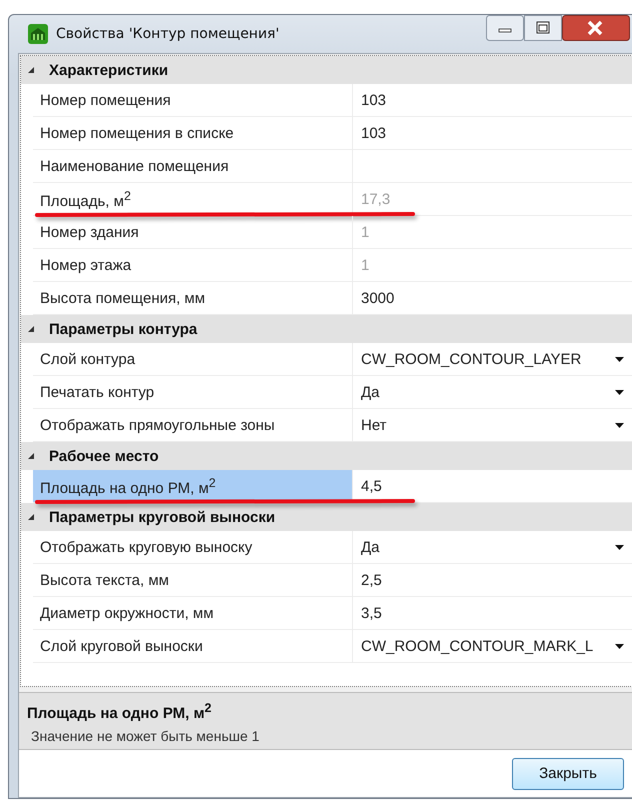 This screenshot has width=632, height=805. Describe the element at coordinates (505, 28) in the screenshot. I see `minimize-icon` at that location.